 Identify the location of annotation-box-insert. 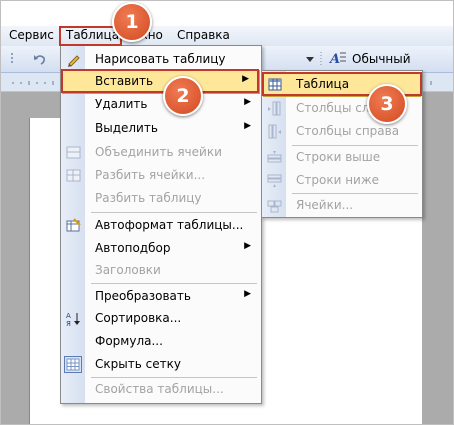
(160, 81).